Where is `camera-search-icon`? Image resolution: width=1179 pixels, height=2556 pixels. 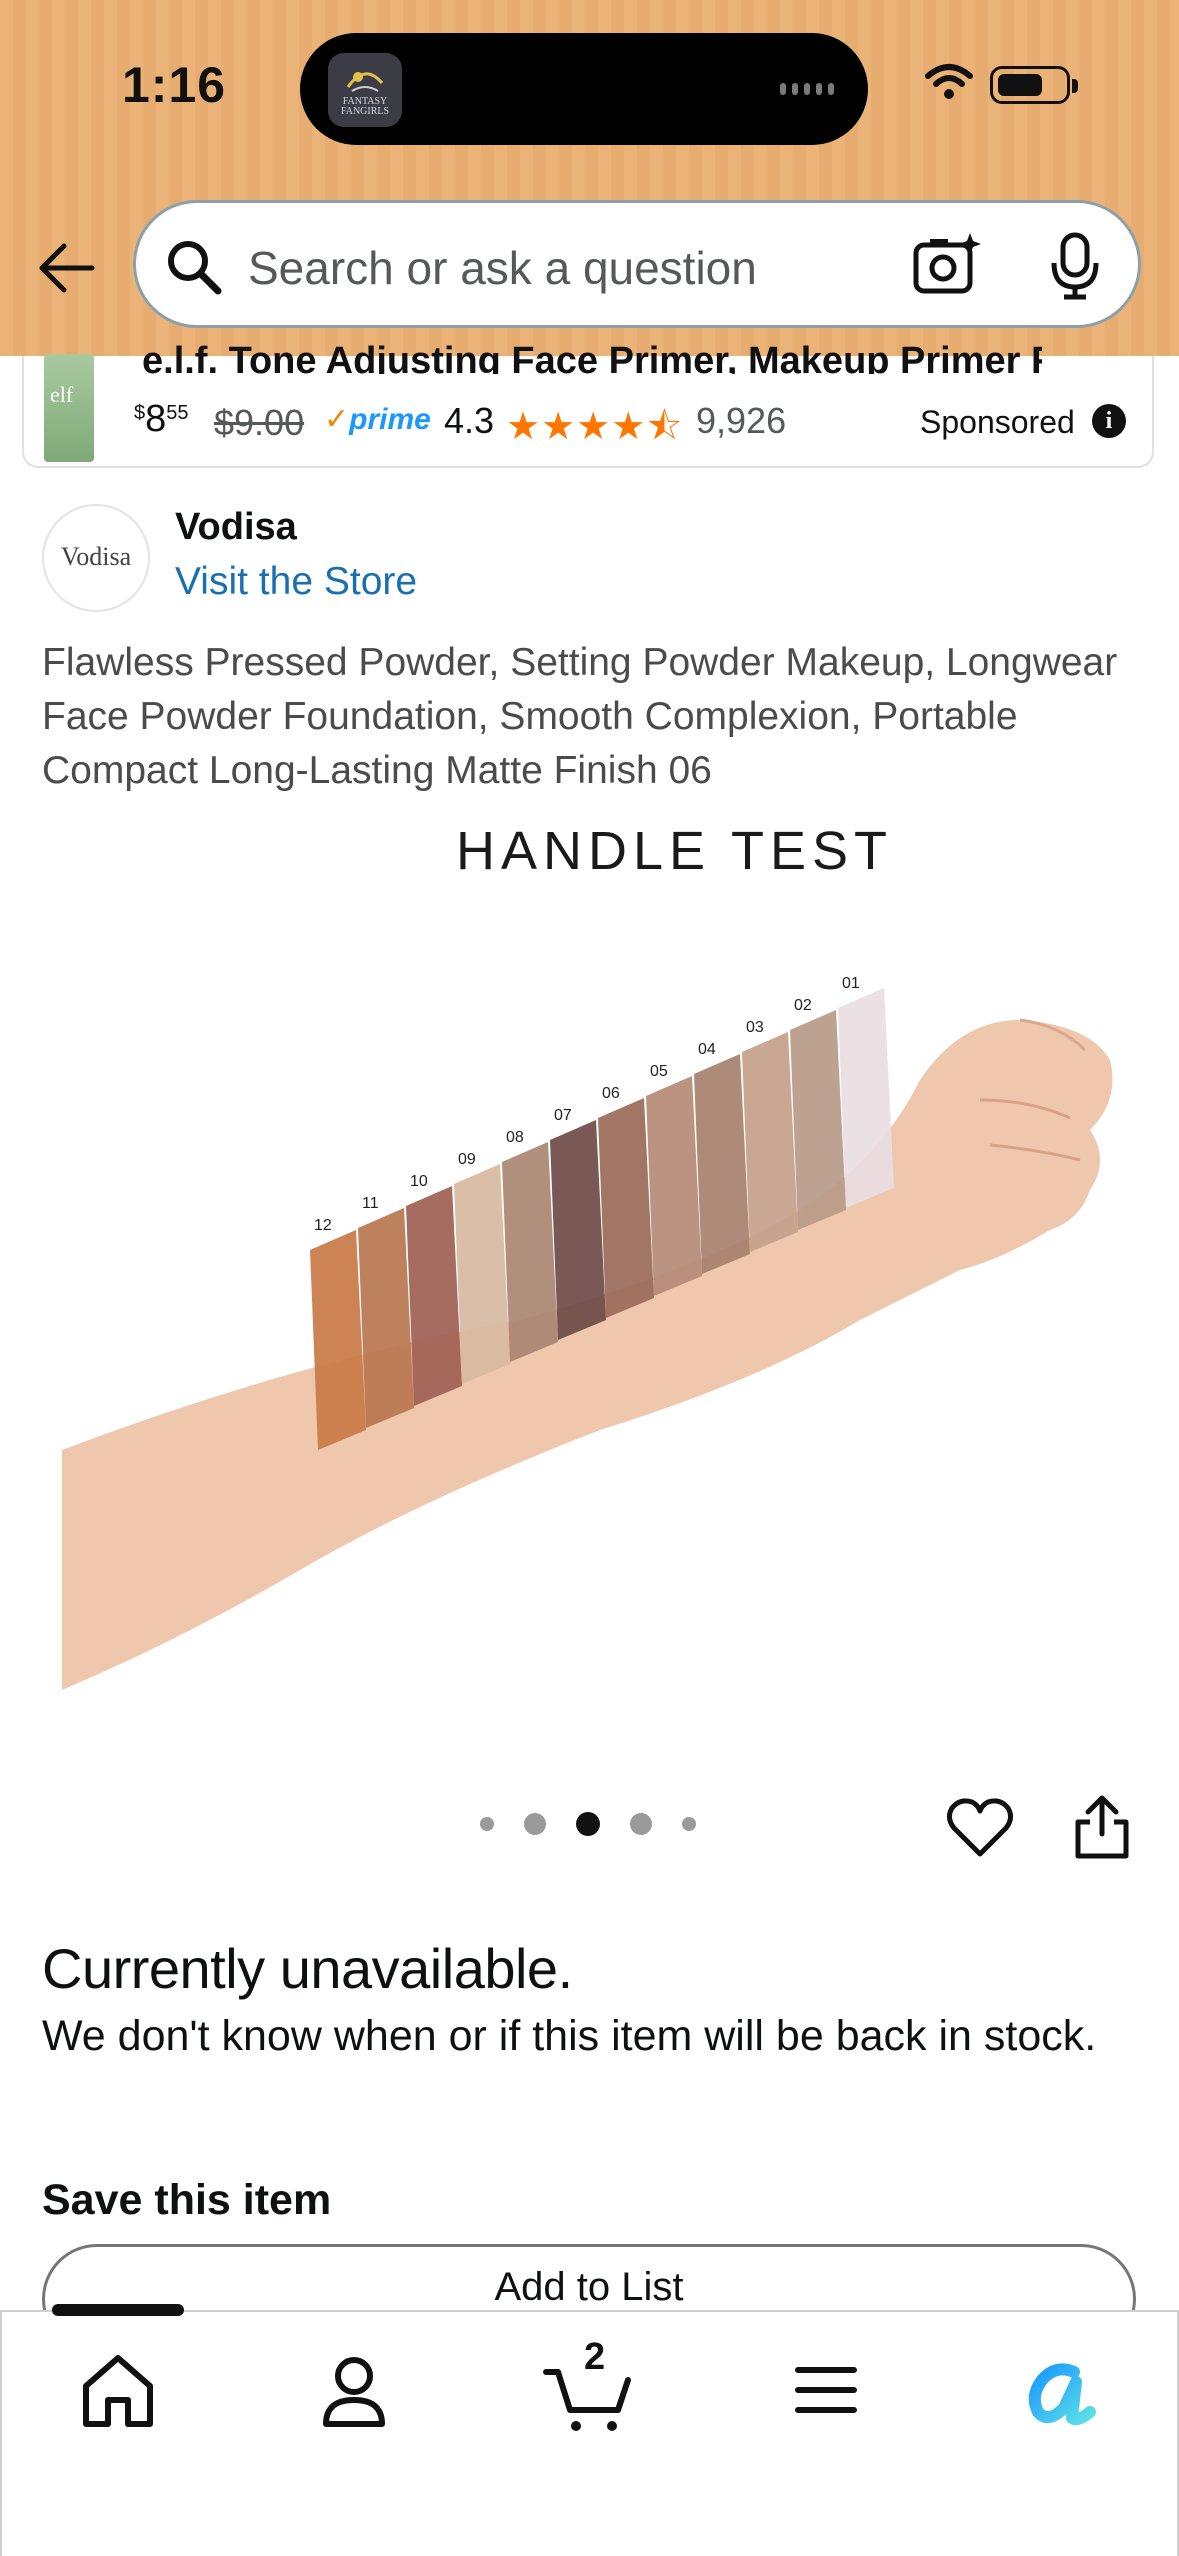 camera-search-icon is located at coordinates (947, 264).